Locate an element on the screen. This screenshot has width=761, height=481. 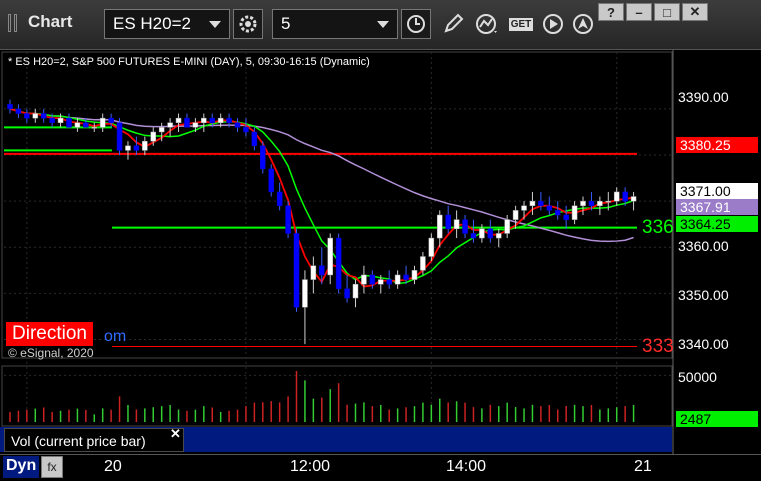
minimize-button: – is located at coordinates (639, 12).